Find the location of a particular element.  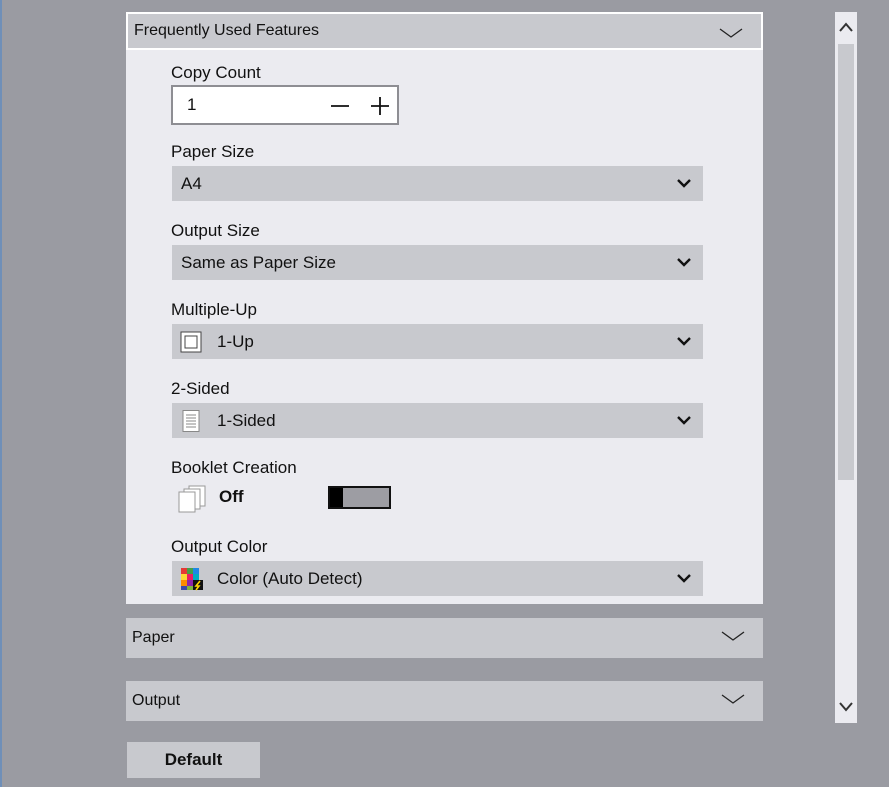

paper-size-dropdown: A4 is located at coordinates (437, 183).